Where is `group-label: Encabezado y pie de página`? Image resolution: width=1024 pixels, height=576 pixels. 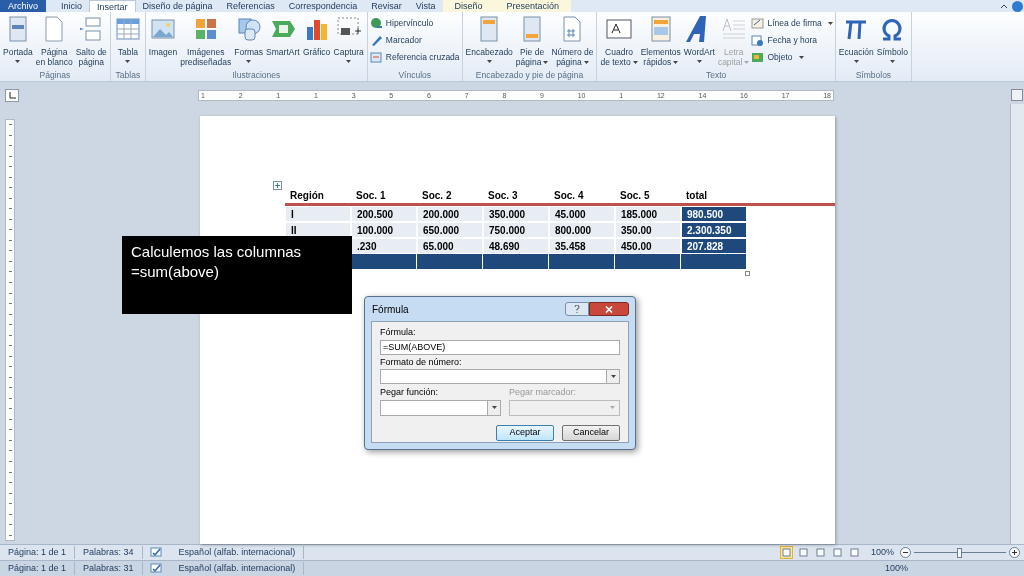
group-label: Encabezado y pie de página is located at coordinates (529, 75).